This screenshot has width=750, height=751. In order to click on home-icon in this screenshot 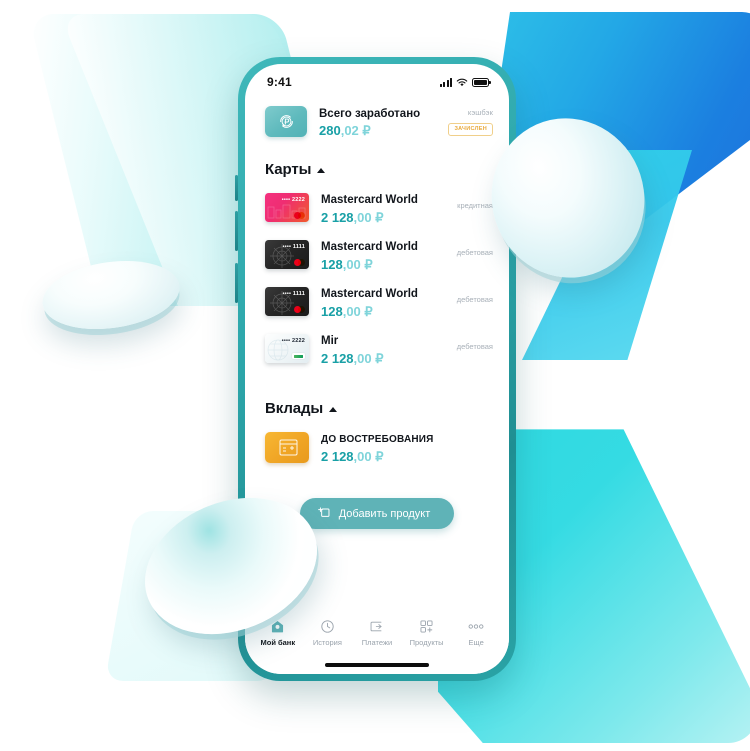, I will do `click(277, 626)`.